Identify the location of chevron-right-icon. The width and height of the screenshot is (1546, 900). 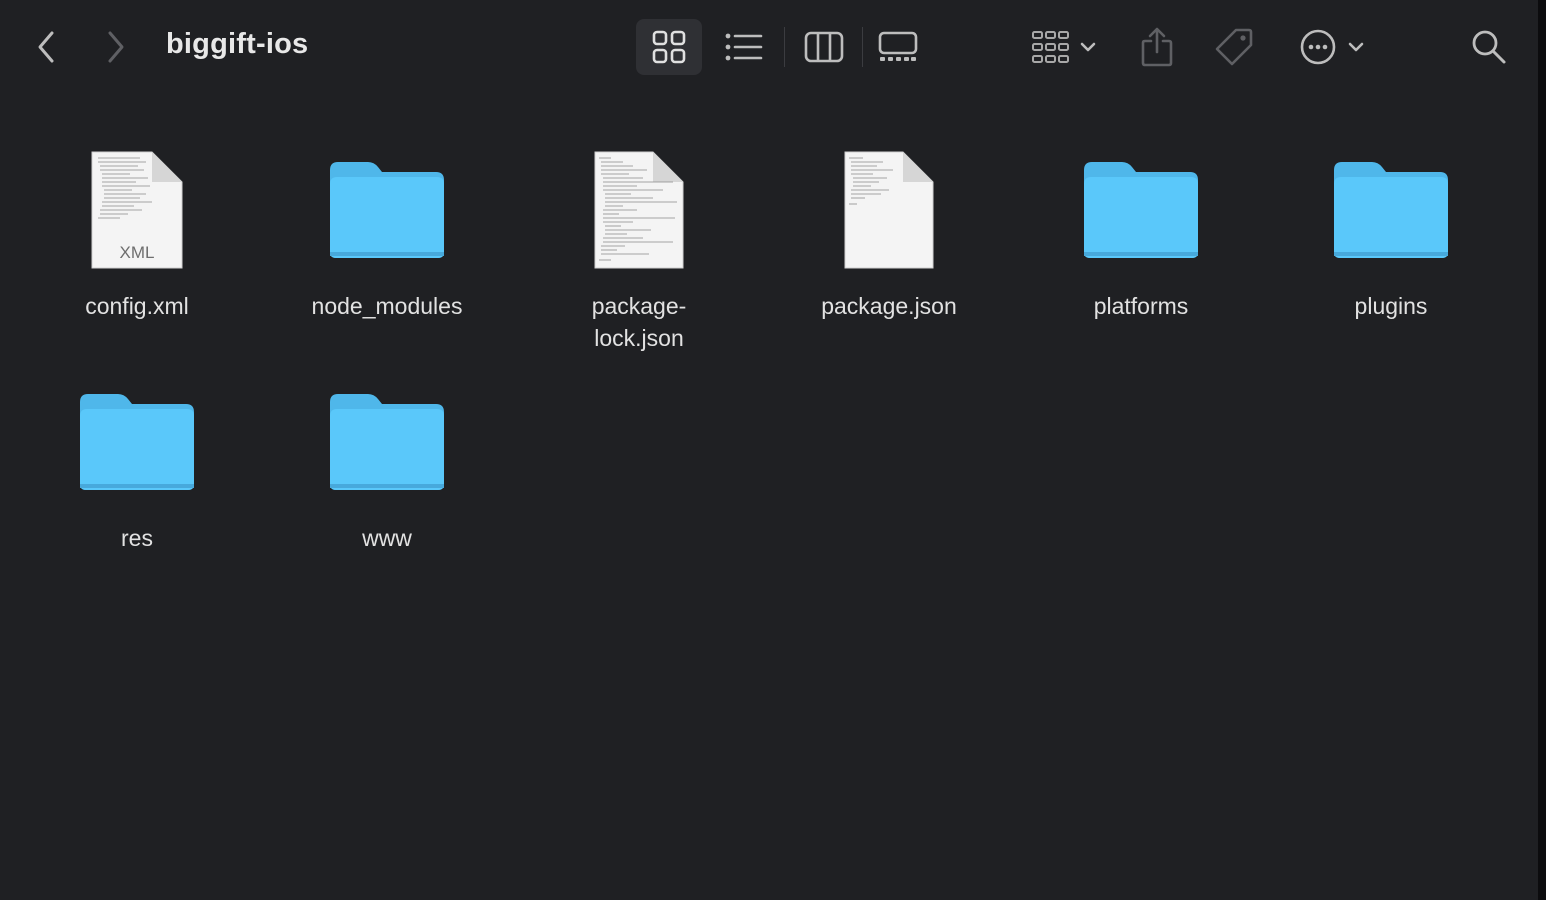
(116, 47).